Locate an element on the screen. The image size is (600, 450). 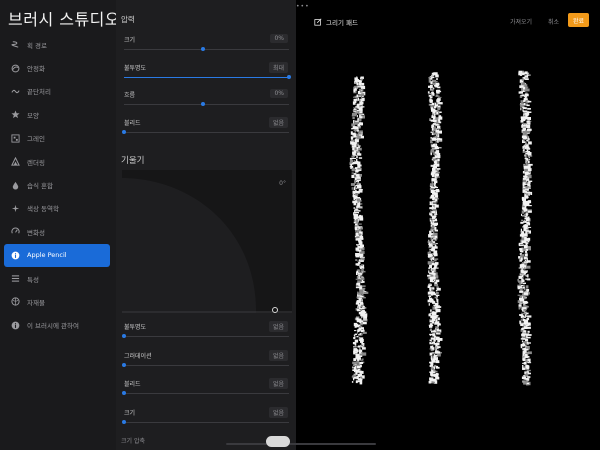
sidebar-item-label: 변화성 is located at coordinates (36, 232).